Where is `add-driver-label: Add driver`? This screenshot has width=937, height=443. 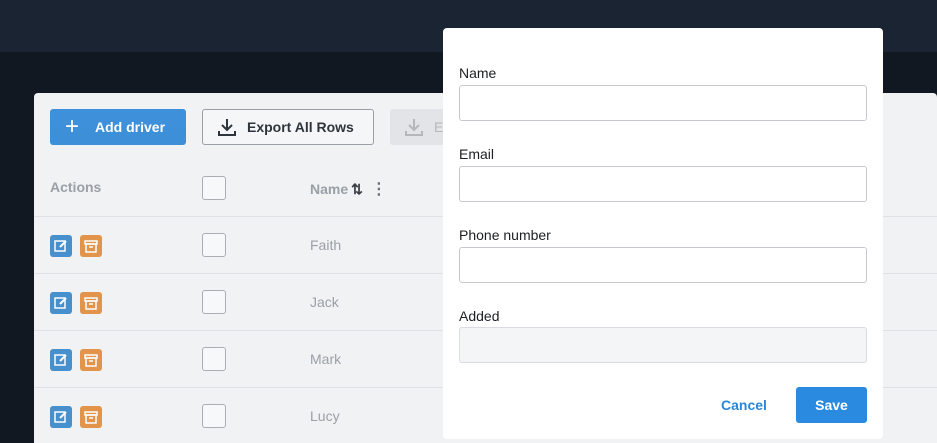
add-driver-label: Add driver is located at coordinates (130, 127).